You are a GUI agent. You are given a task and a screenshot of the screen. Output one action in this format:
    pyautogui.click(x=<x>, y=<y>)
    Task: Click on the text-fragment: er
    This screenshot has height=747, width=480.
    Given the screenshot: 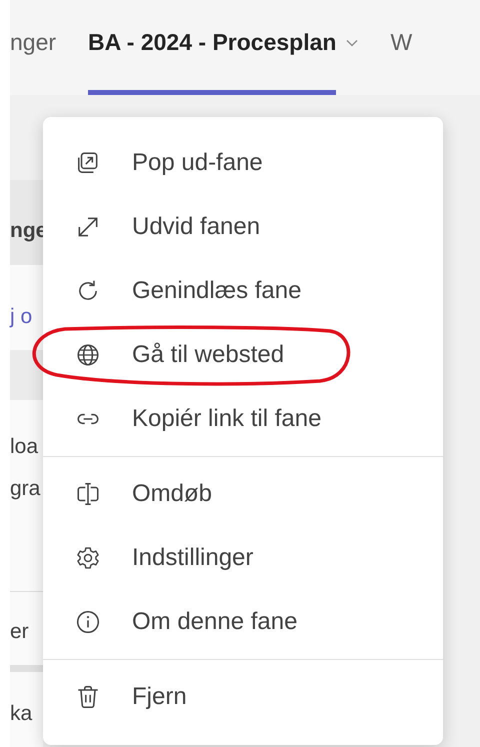 What is the action you would take?
    pyautogui.click(x=19, y=632)
    